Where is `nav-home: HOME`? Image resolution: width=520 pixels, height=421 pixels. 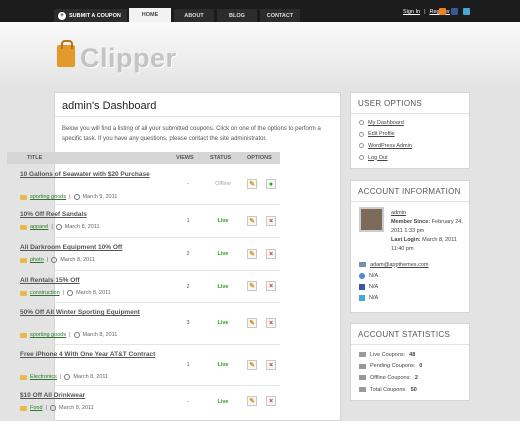 nav-home: HOME is located at coordinates (150, 15).